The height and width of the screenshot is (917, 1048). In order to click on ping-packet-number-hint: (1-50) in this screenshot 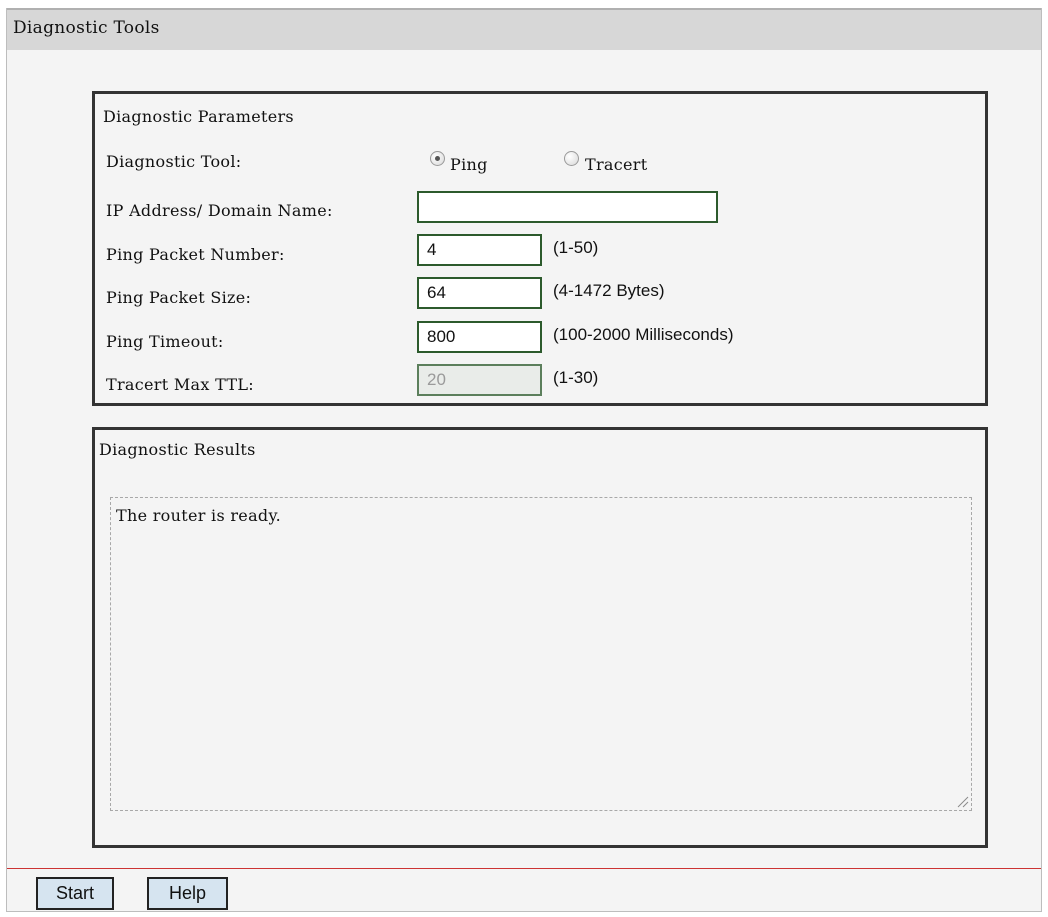, I will do `click(576, 247)`.